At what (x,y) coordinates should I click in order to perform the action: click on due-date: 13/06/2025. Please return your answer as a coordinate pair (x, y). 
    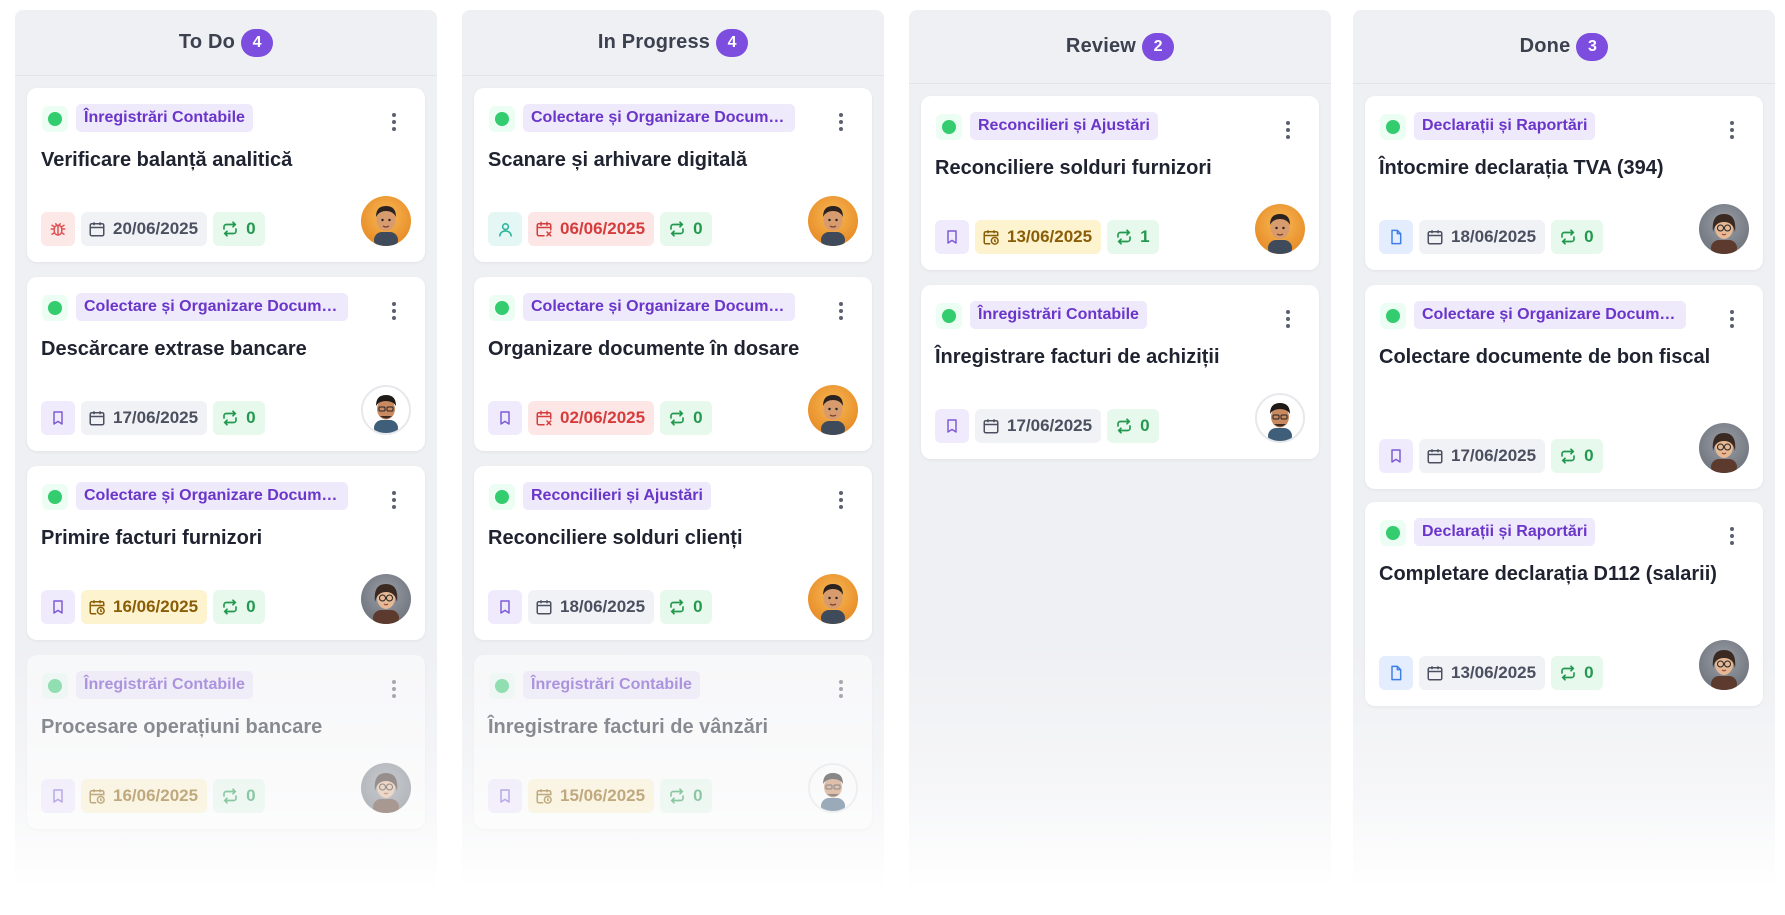
    Looking at the image, I should click on (1482, 673).